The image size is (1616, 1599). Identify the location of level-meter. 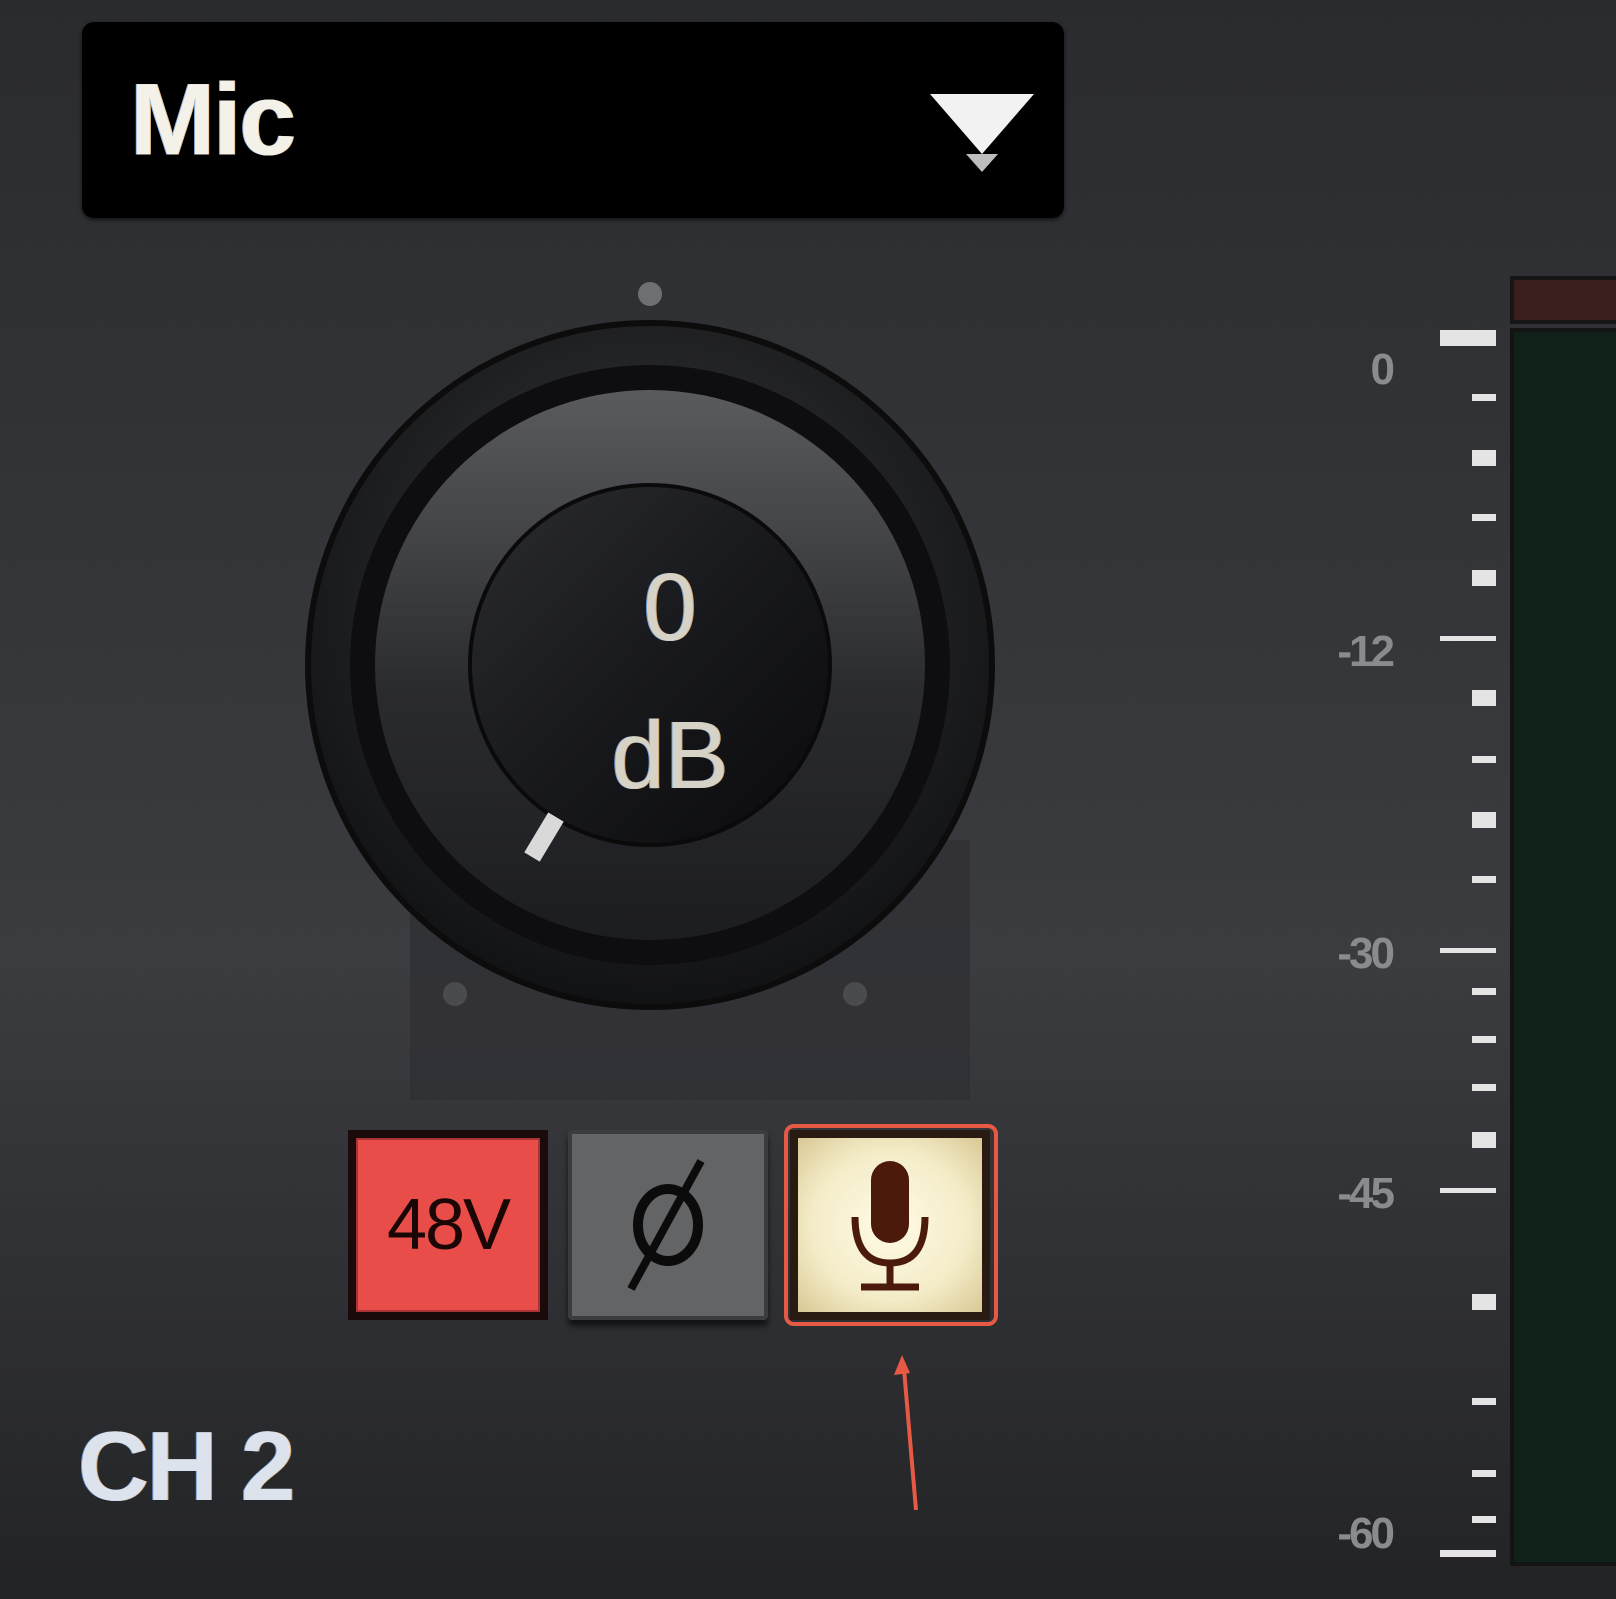
(1563, 918).